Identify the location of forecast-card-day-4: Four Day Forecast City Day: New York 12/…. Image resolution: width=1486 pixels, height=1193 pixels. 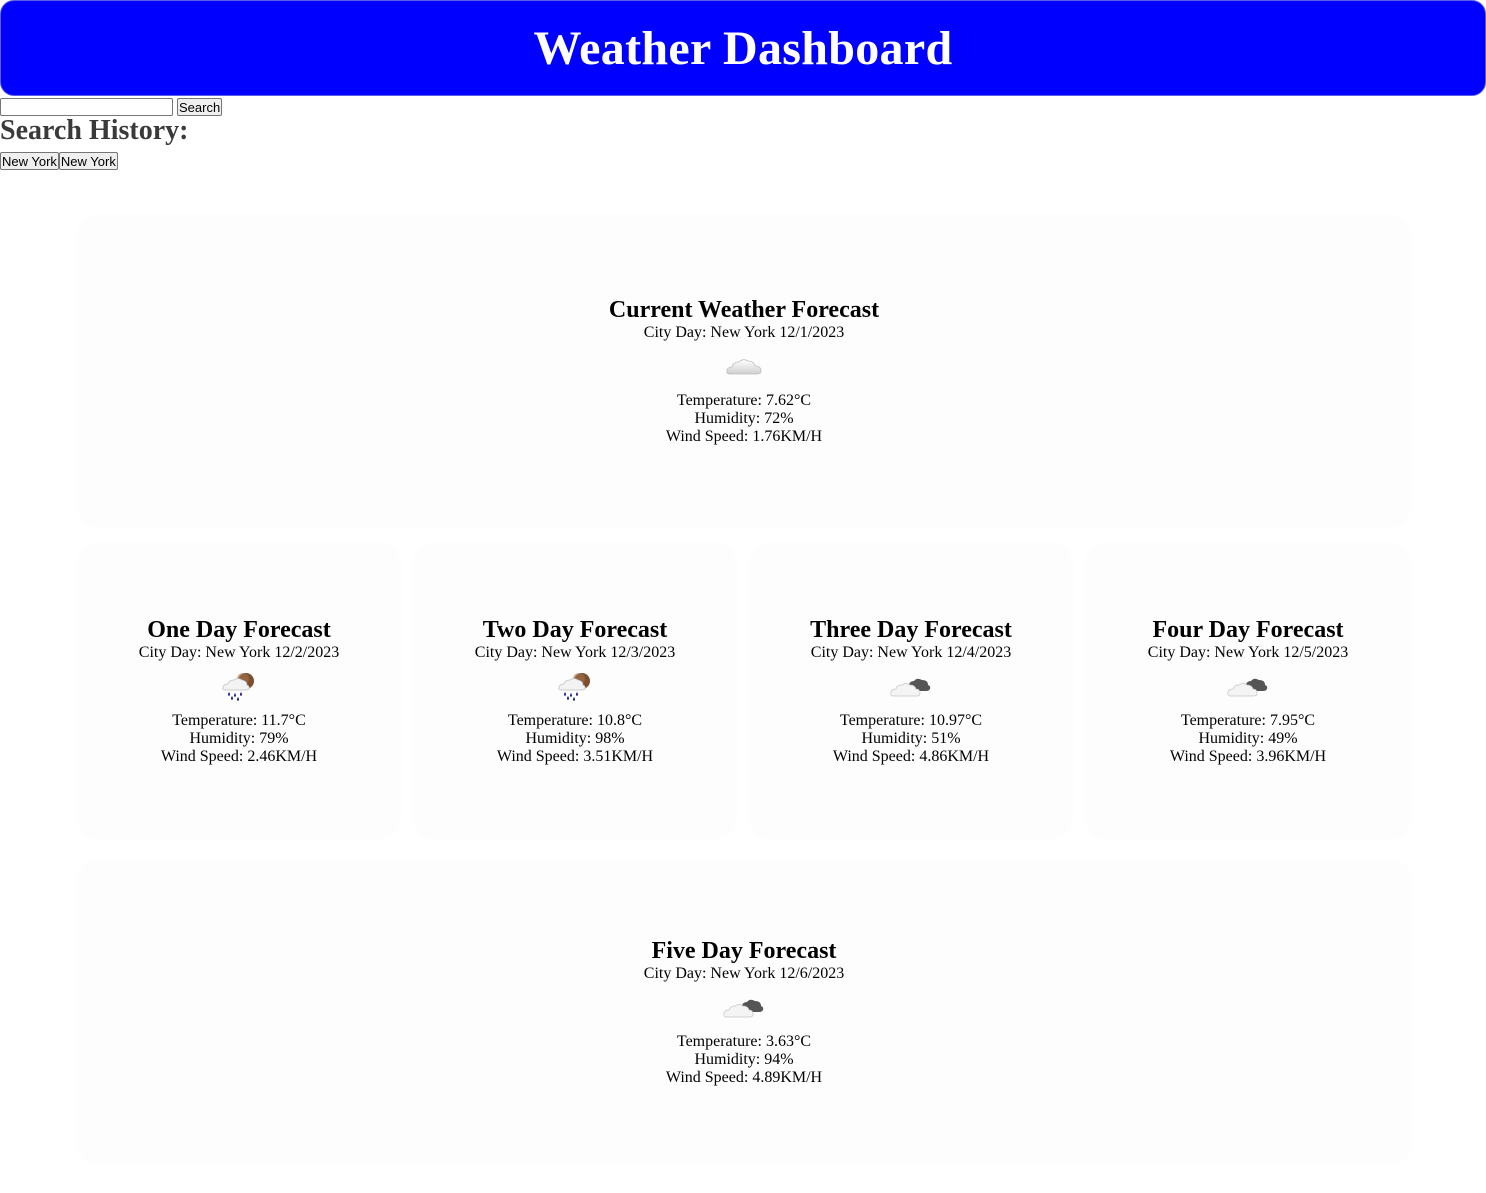
(1248, 691).